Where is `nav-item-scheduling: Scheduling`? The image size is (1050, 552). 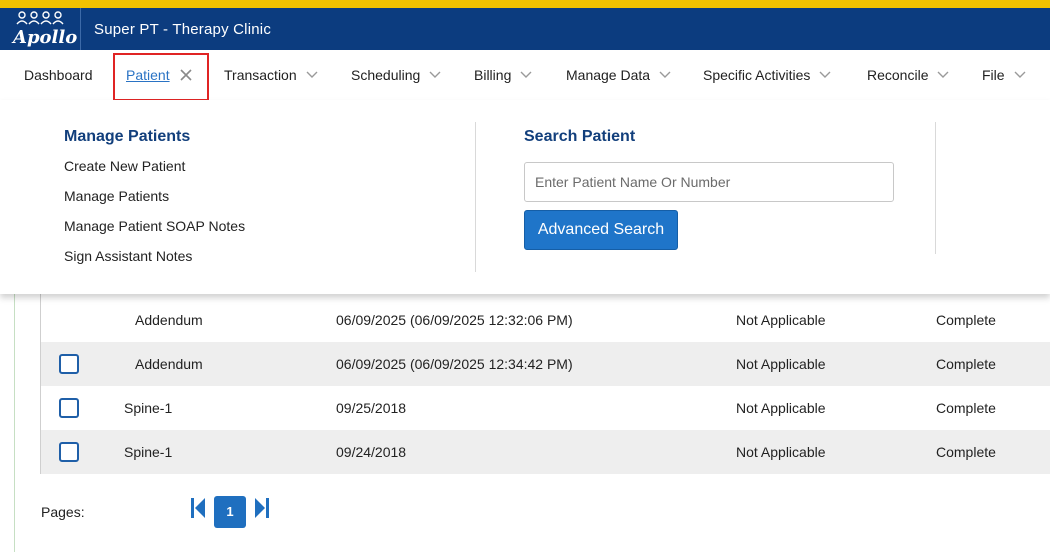
nav-item-scheduling: Scheduling is located at coordinates (396, 75).